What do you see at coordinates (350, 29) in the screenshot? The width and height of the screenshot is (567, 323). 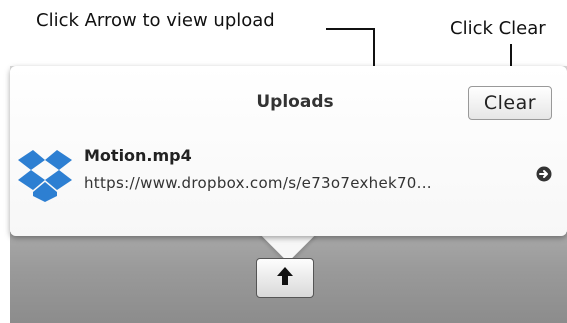 I see `annotation-line` at bounding box center [350, 29].